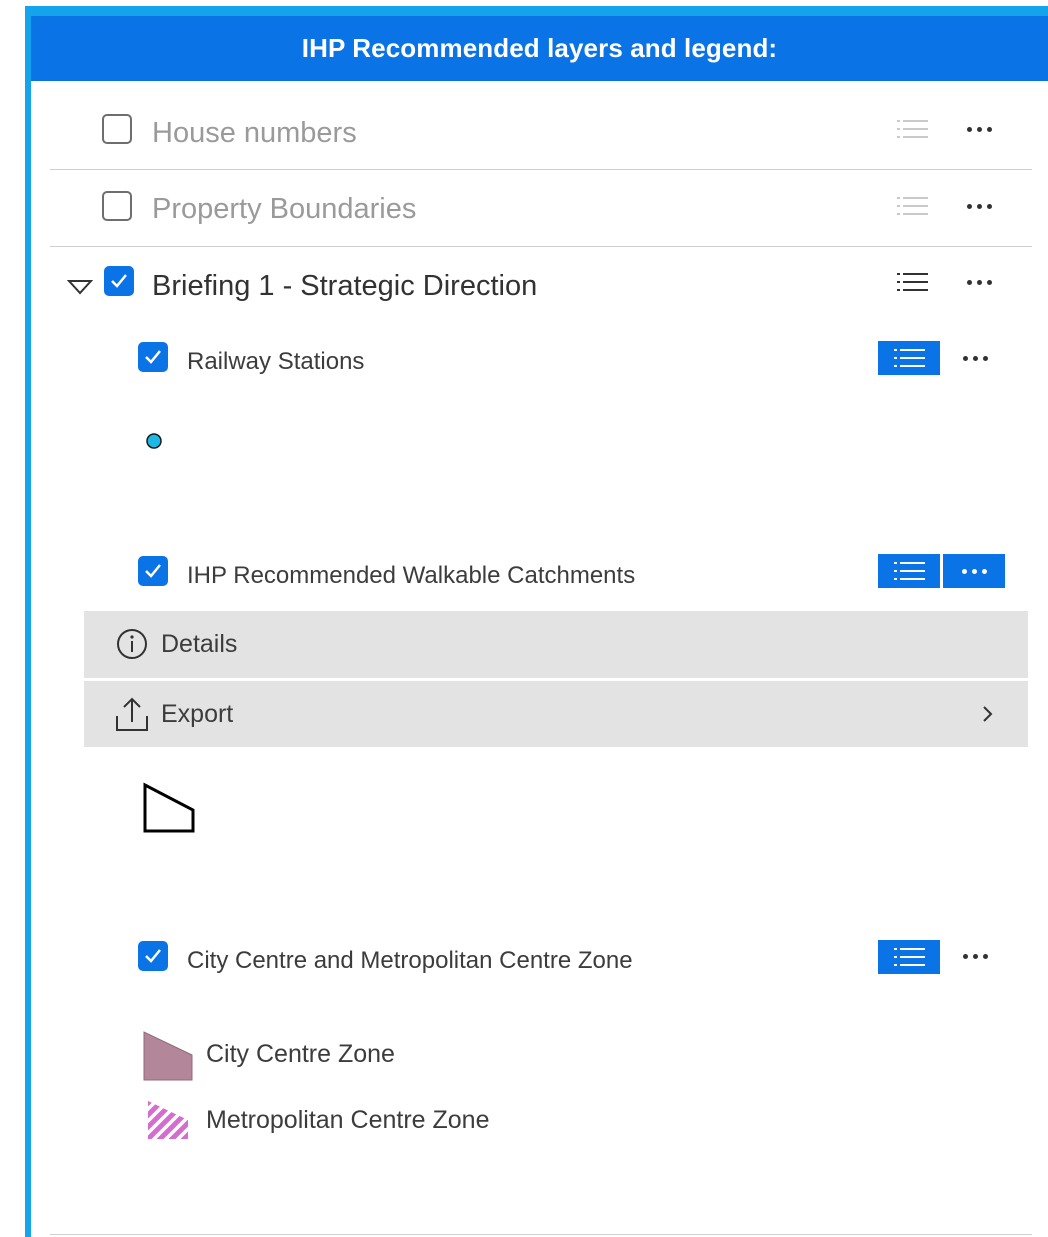 This screenshot has height=1237, width=1048. I want to click on city-centre-zone-label: City Centre Zone, so click(300, 1054).